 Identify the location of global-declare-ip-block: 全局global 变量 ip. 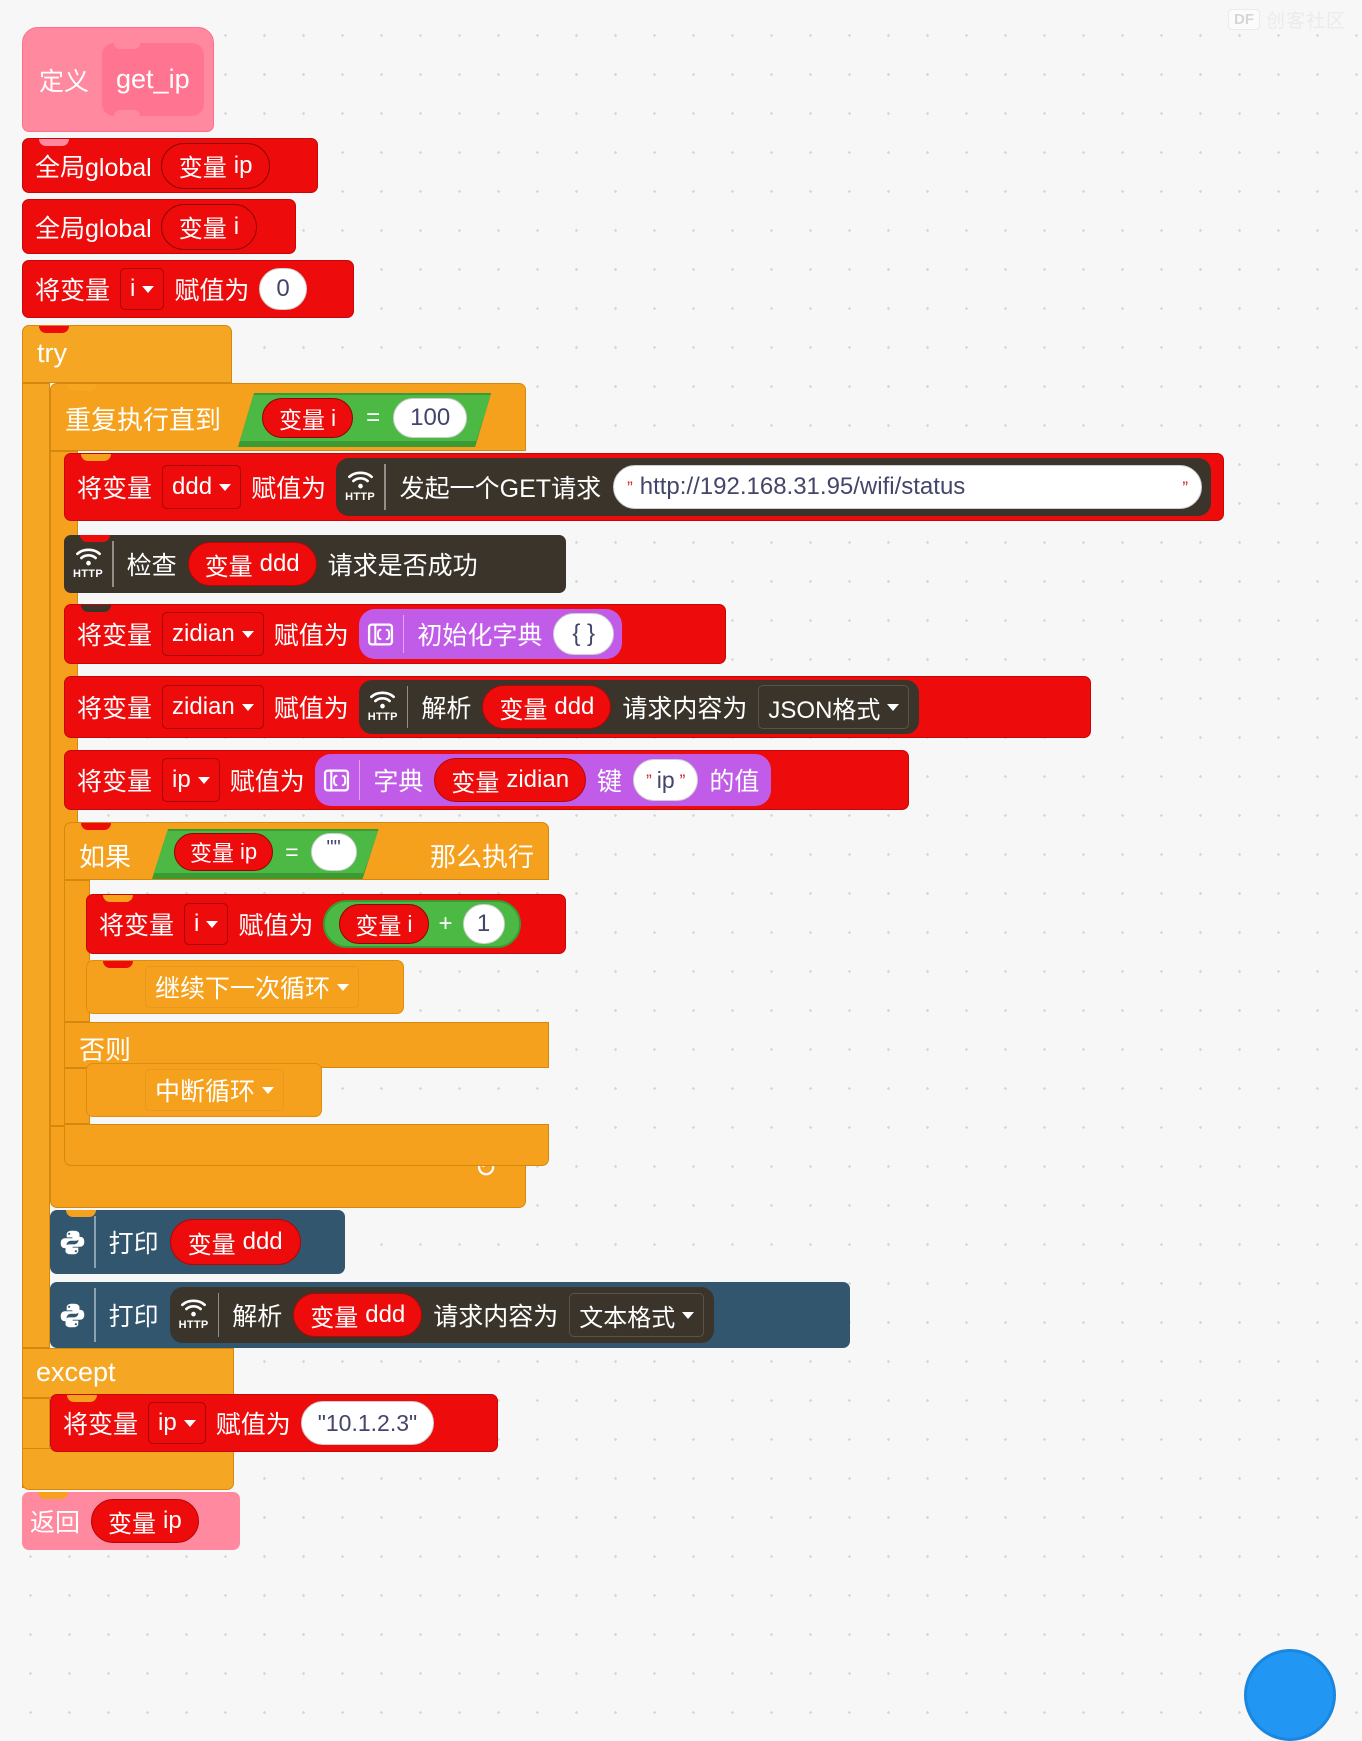
(170, 165).